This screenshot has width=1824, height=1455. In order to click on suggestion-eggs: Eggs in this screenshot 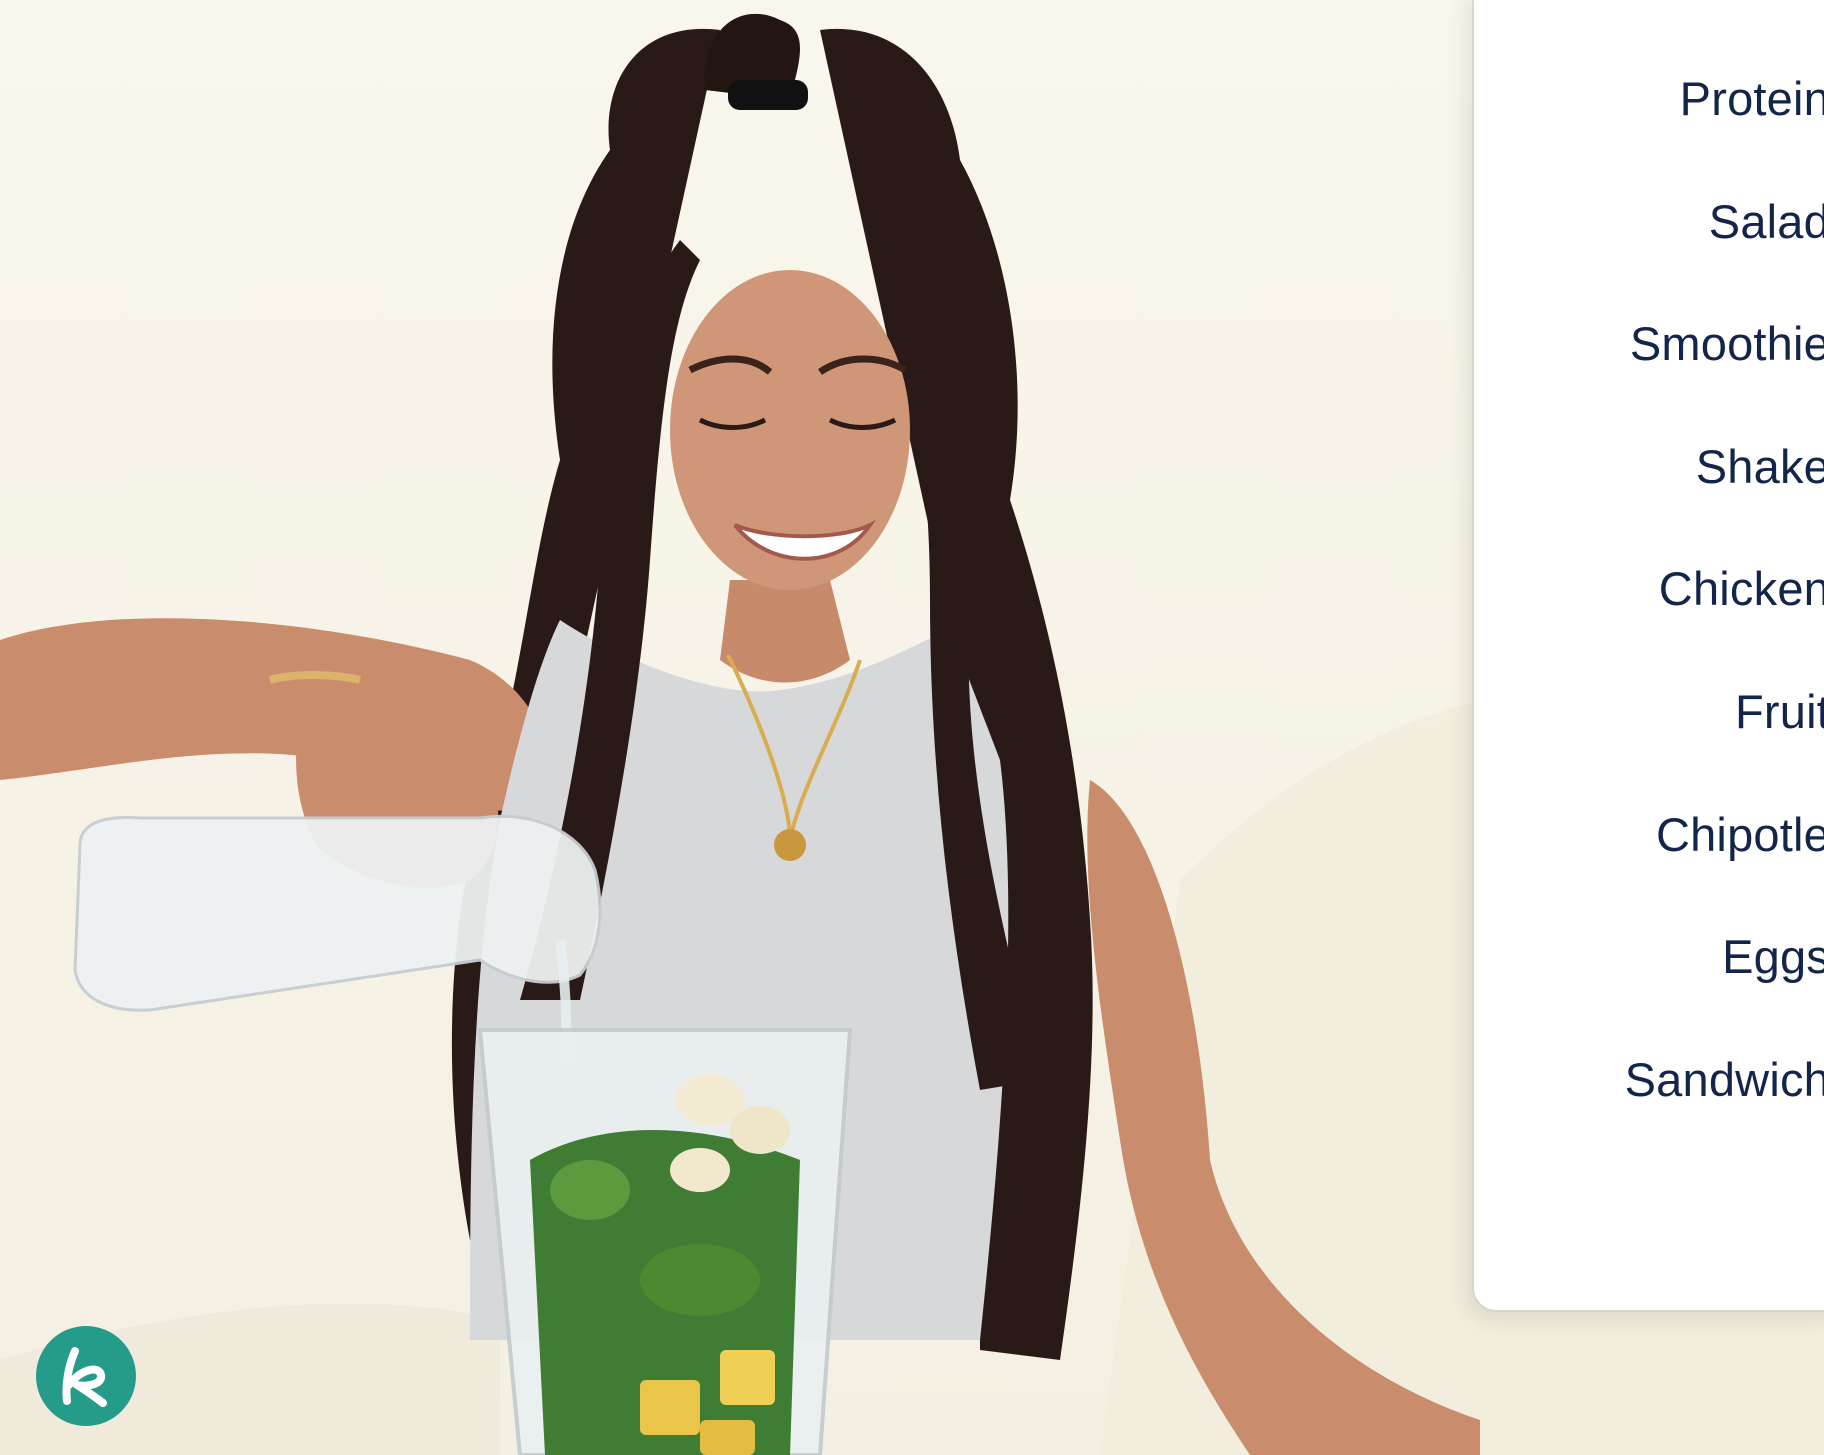, I will do `click(1724, 994)`.